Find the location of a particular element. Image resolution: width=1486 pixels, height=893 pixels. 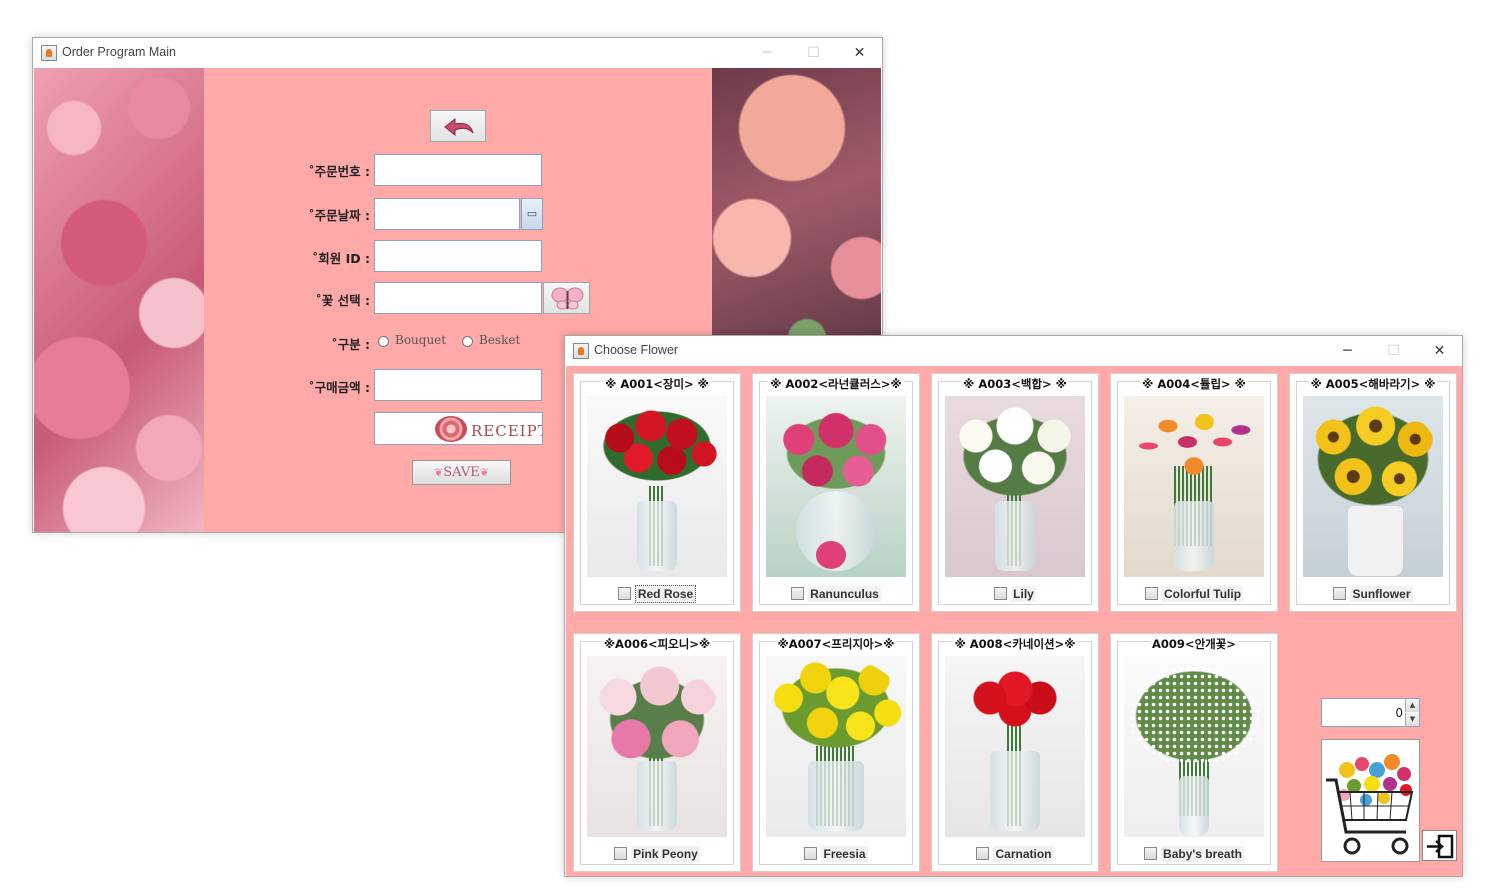

butterfly-icon is located at coordinates (567, 298).